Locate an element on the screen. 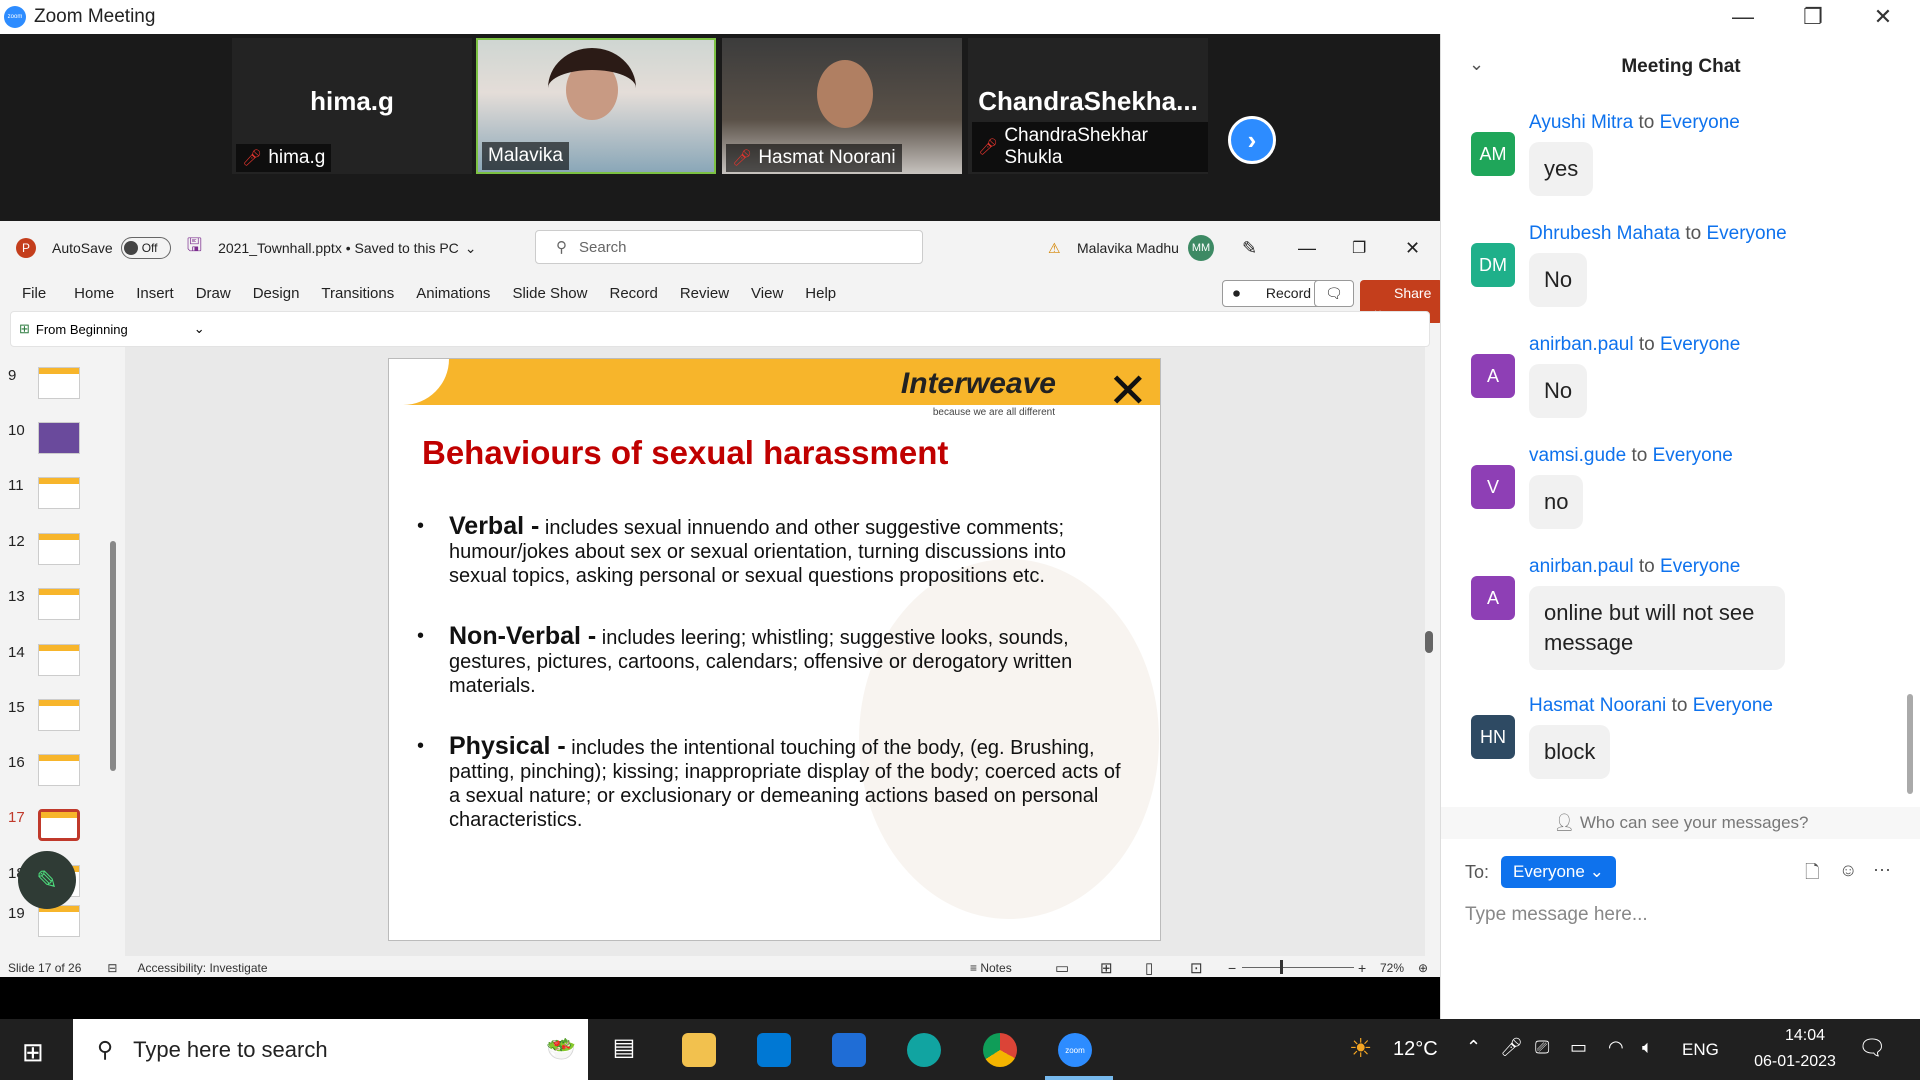  message-bubble: no is located at coordinates (1556, 502).